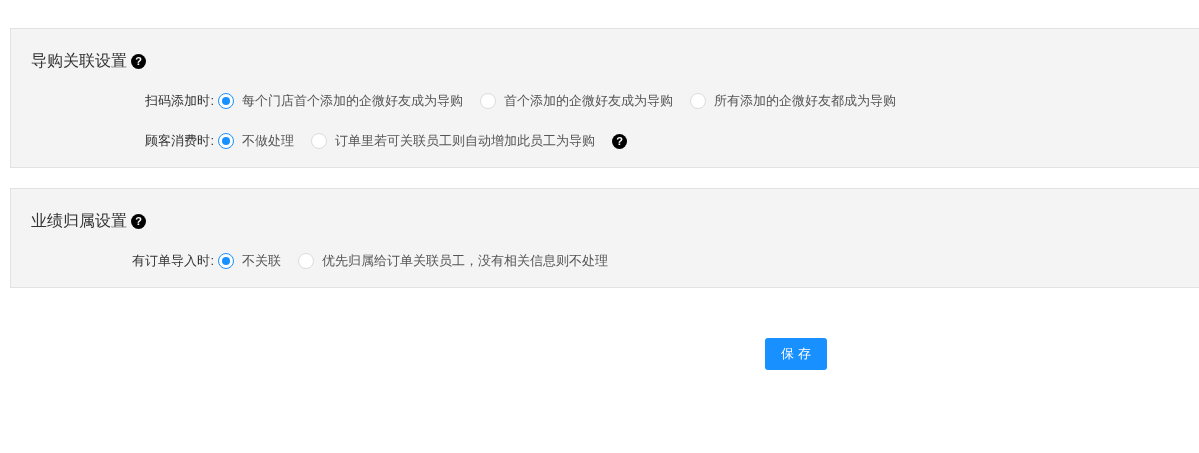  What do you see at coordinates (79, 61) in the screenshot?
I see `section-title: 导购关联设置` at bounding box center [79, 61].